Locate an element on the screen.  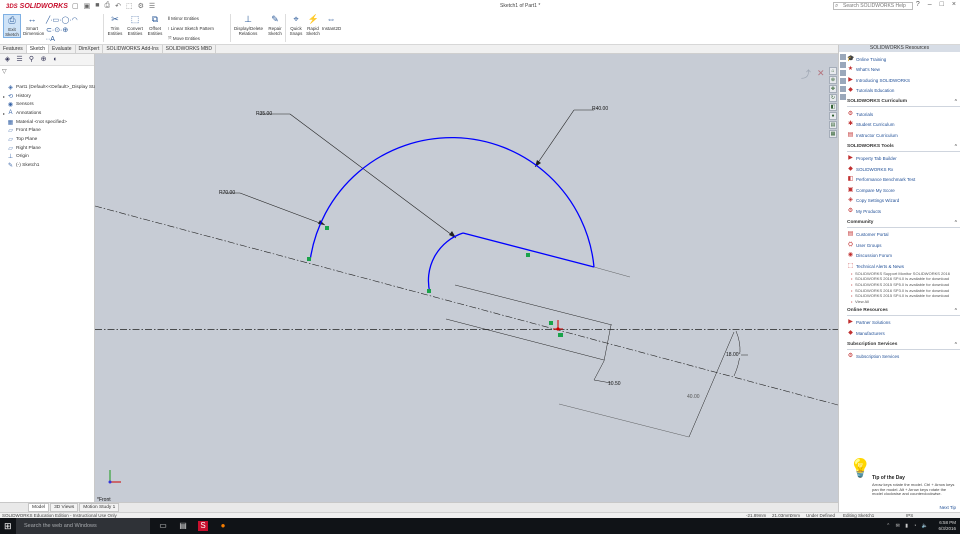
view-home-icon: ⌂ is located at coordinates (833, 71).